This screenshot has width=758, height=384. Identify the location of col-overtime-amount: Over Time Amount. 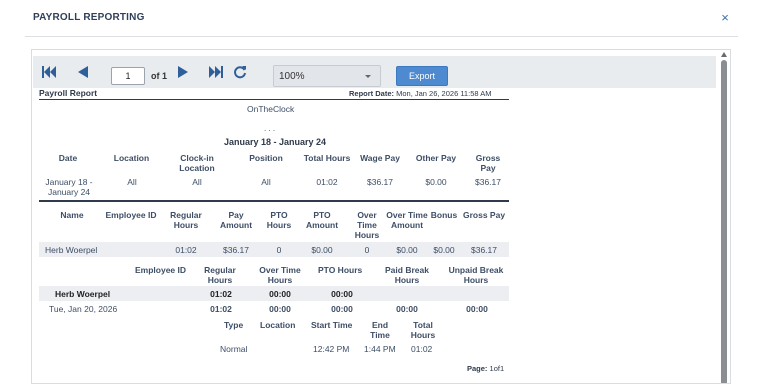
(407, 220).